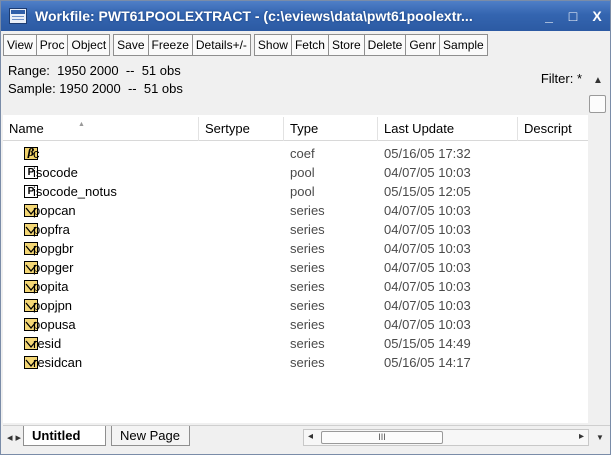 The image size is (611, 455). Describe the element at coordinates (15, 437) in the screenshot. I see `tab-nav-arrows-icon: ◂▸` at that location.